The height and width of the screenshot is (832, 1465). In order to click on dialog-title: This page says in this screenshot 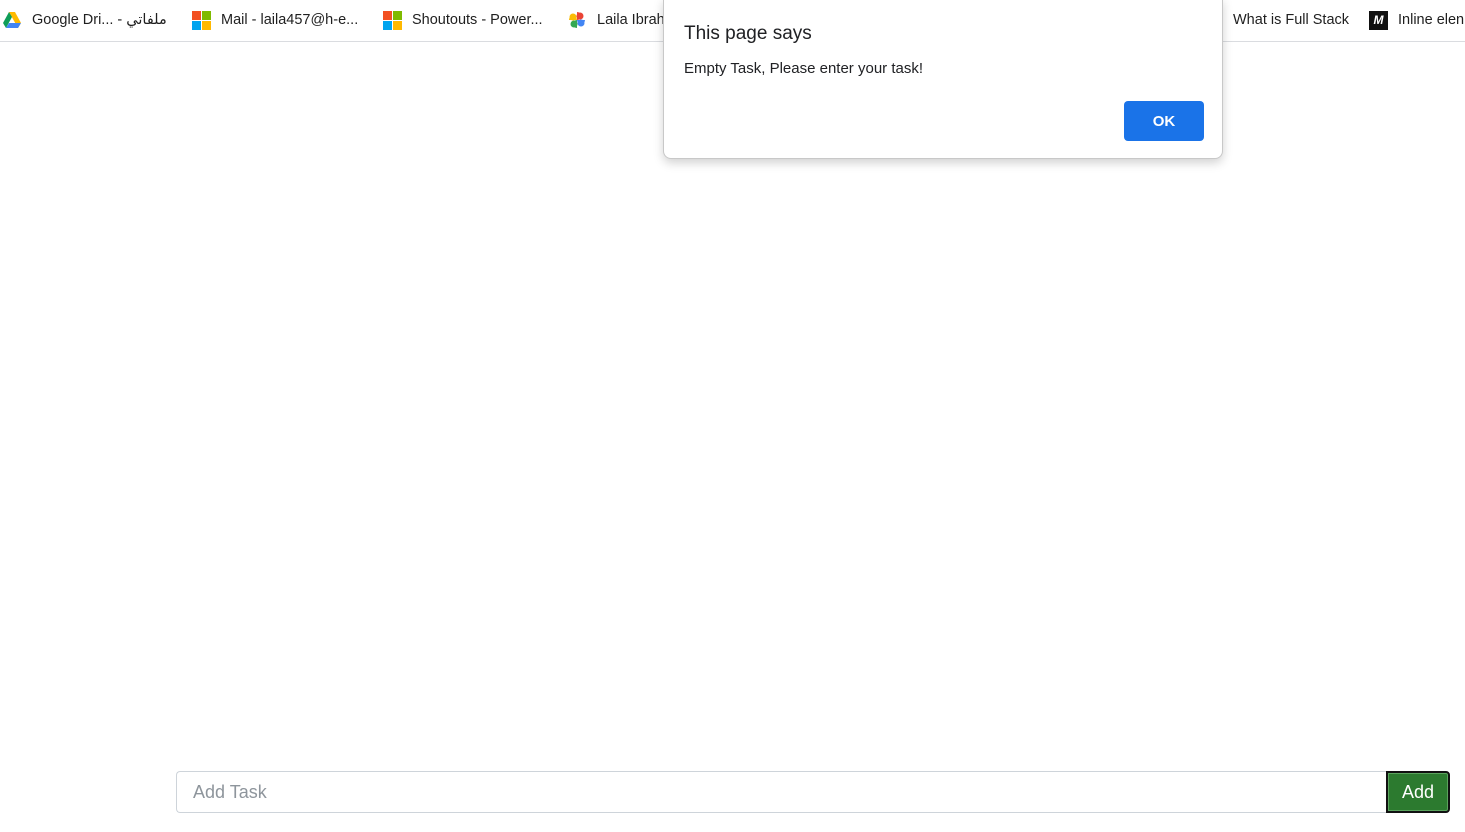, I will do `click(748, 33)`.